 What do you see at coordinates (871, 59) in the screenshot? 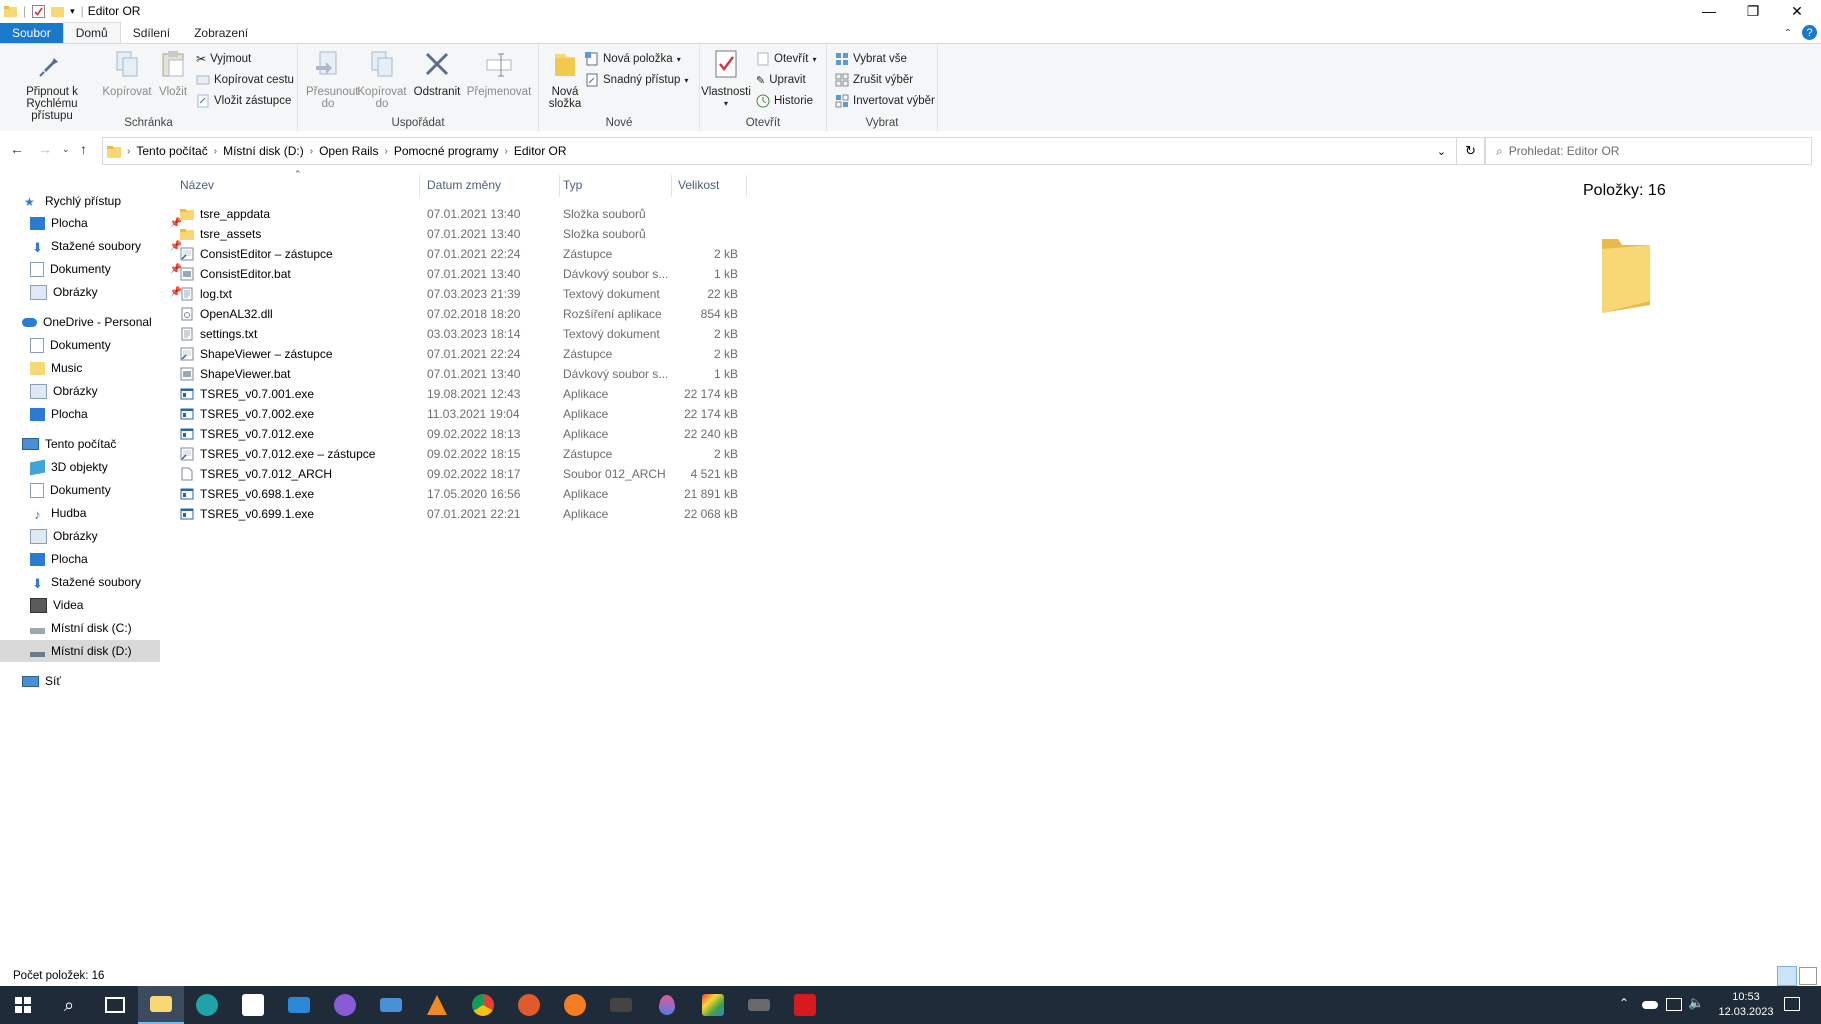
I see `select-all-button: Vybrat vše` at bounding box center [871, 59].